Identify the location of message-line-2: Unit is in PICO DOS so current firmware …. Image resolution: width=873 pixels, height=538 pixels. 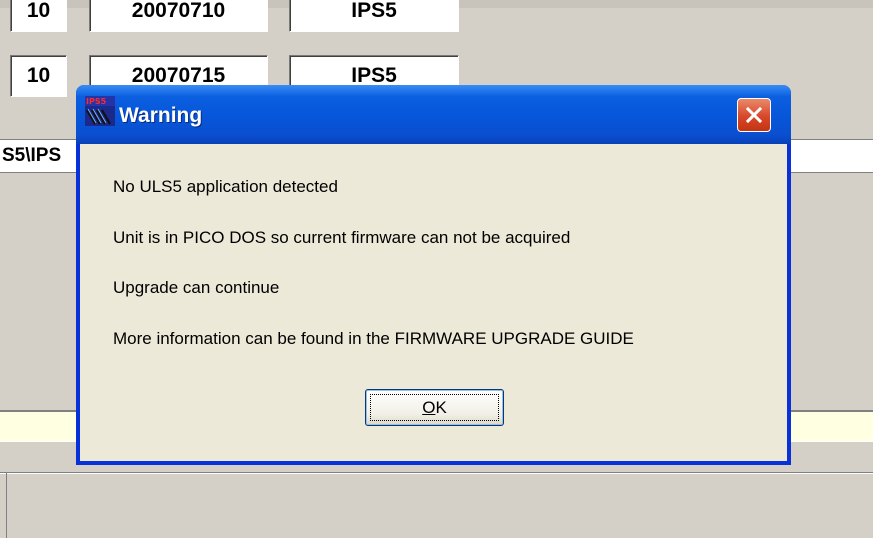
(342, 237).